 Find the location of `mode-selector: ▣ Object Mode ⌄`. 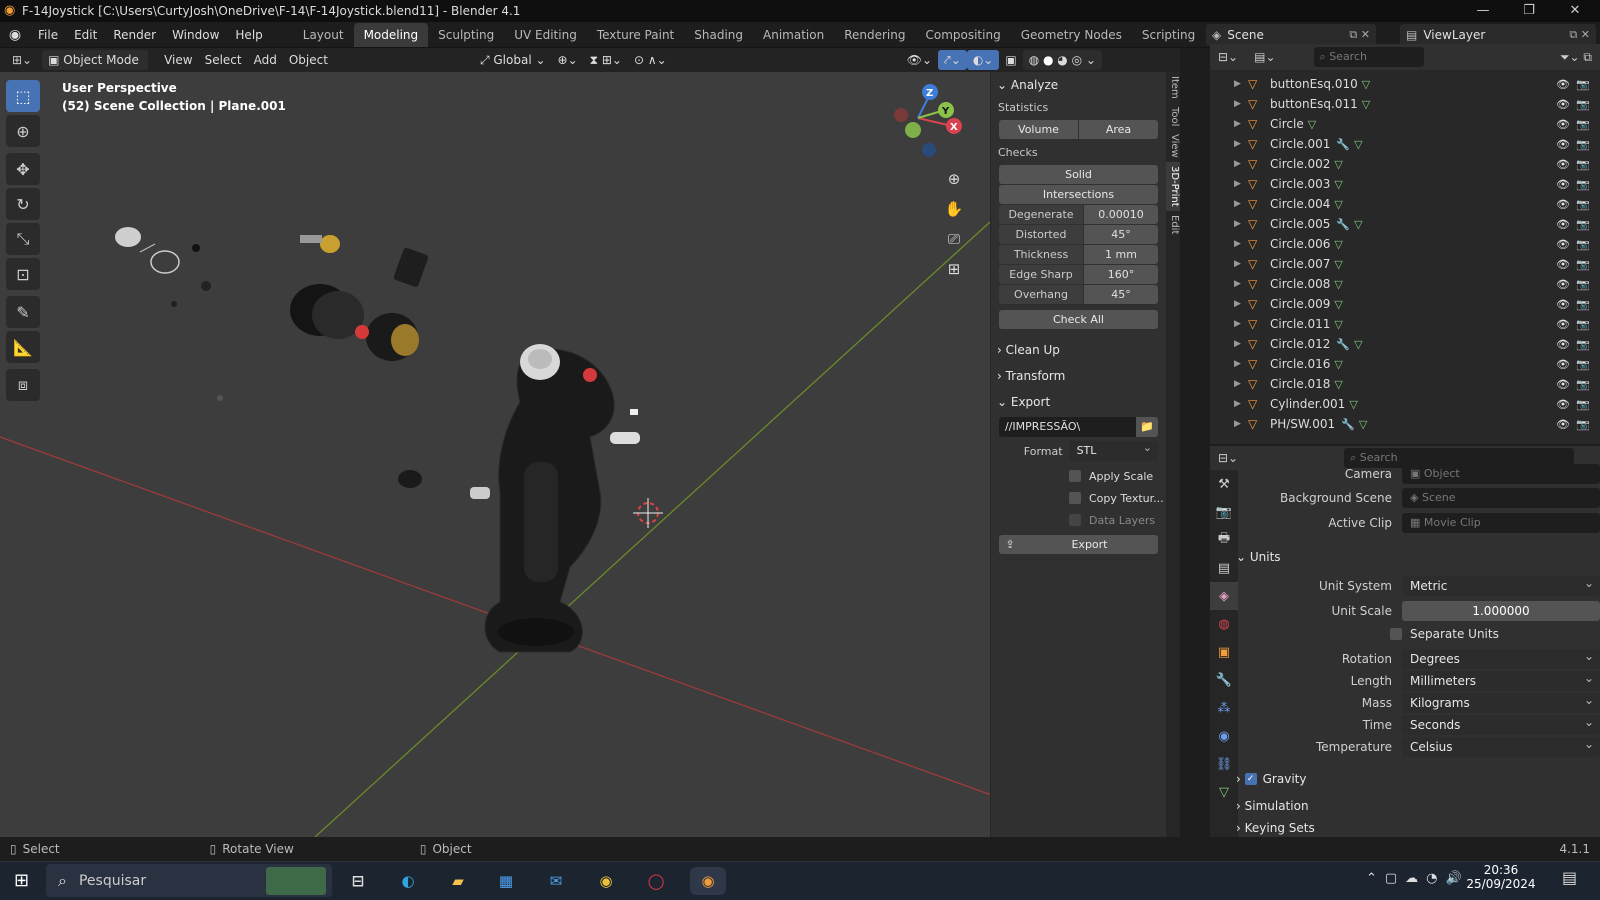

mode-selector: ▣ Object Mode ⌄ is located at coordinates (95, 68).